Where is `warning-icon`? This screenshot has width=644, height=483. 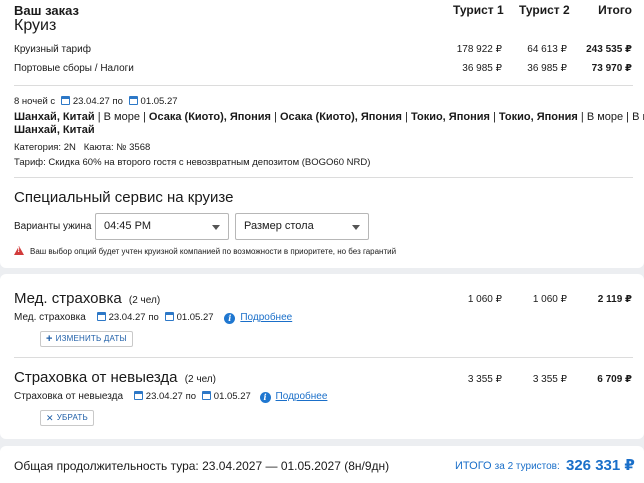 warning-icon is located at coordinates (19, 250).